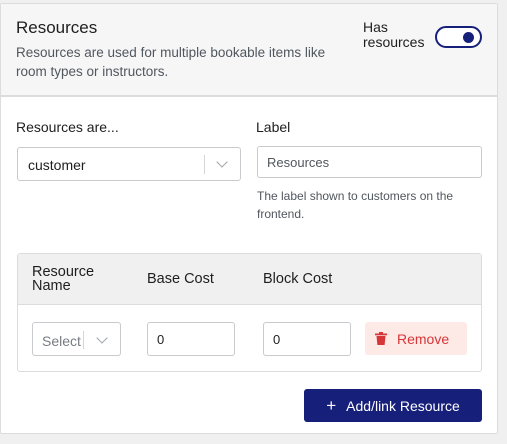 The image size is (507, 444). Describe the element at coordinates (180, 279) in the screenshot. I see `column-base-cost: Base Cost` at that location.